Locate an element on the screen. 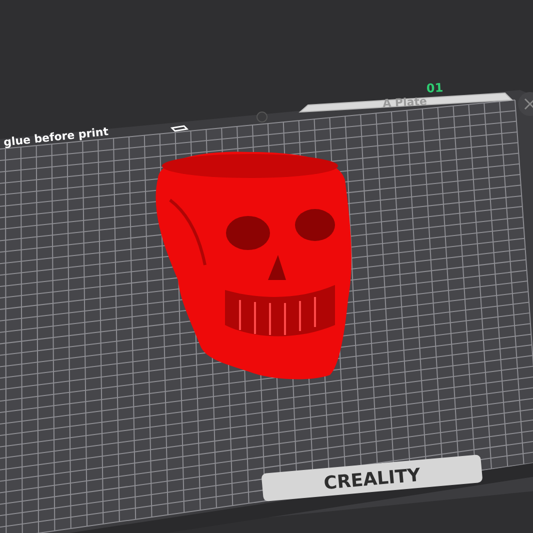 This screenshot has width=533, height=533. close-icon is located at coordinates (525, 104).